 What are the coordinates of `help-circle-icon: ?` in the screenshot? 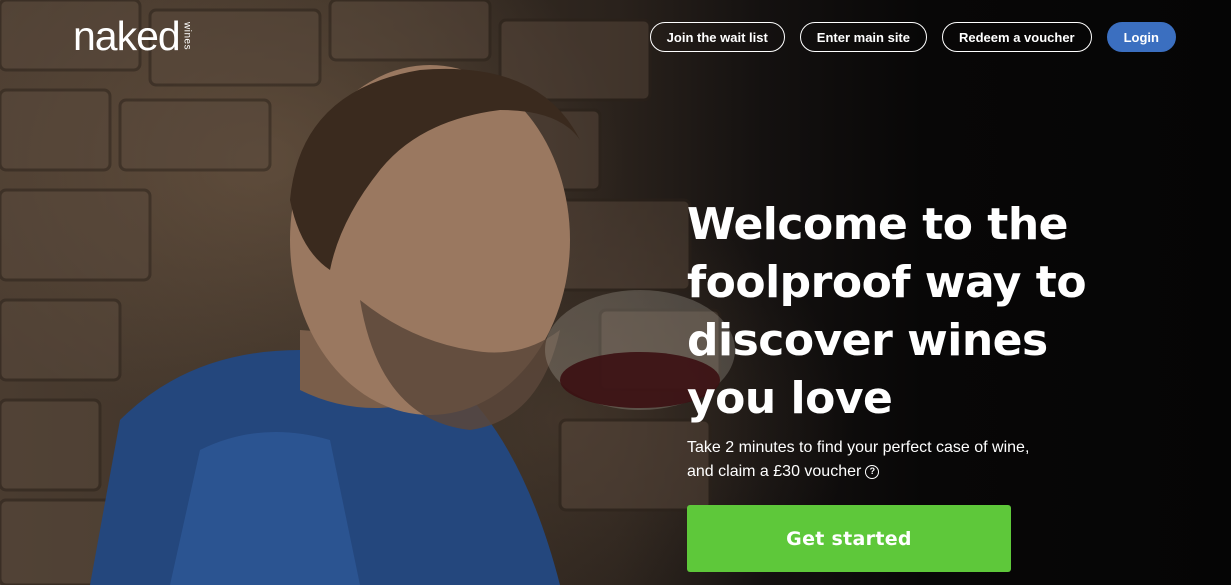 It's located at (872, 471).